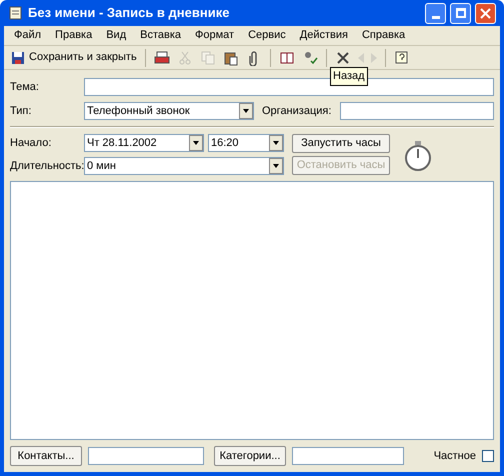 This screenshot has width=504, height=476. I want to click on duration-label: Длительность:, so click(47, 166).